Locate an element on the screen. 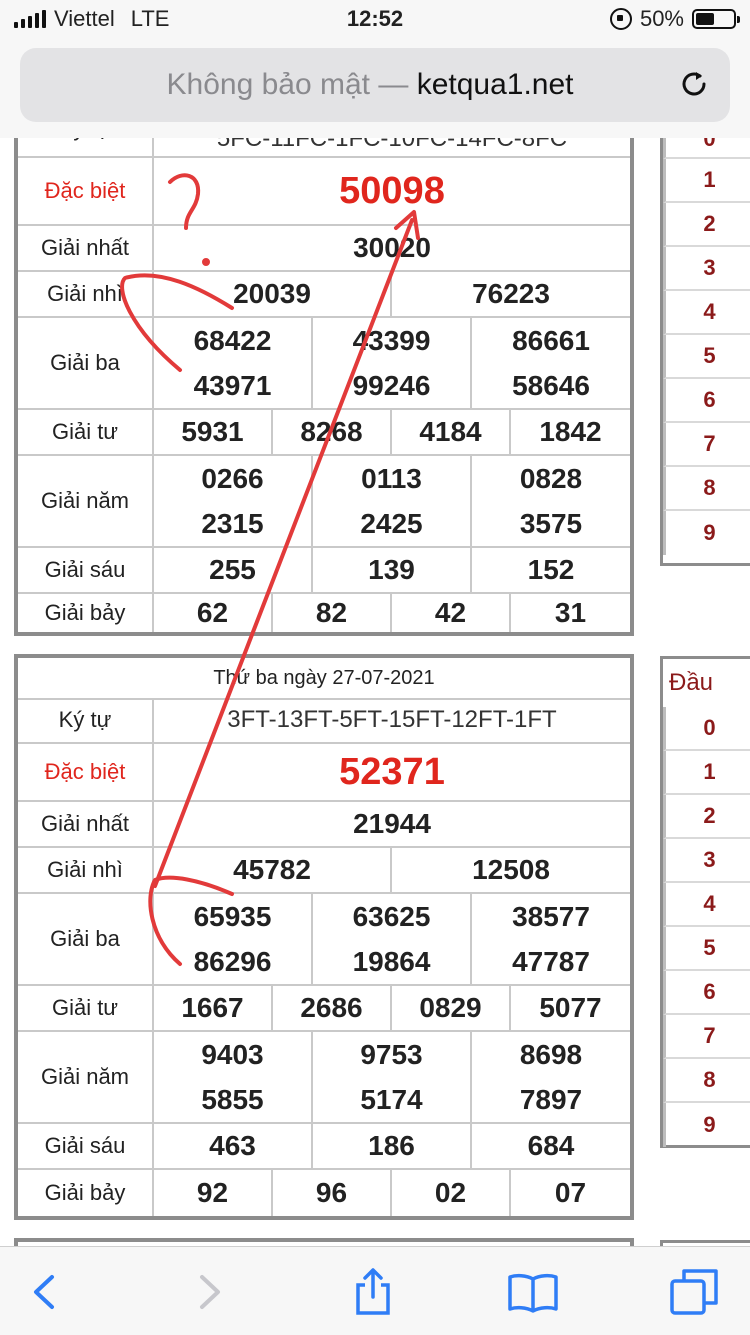 This screenshot has height=1335, width=750. row-fourth: Giải tư 1667 2686 0829 5077 is located at coordinates (324, 1009).